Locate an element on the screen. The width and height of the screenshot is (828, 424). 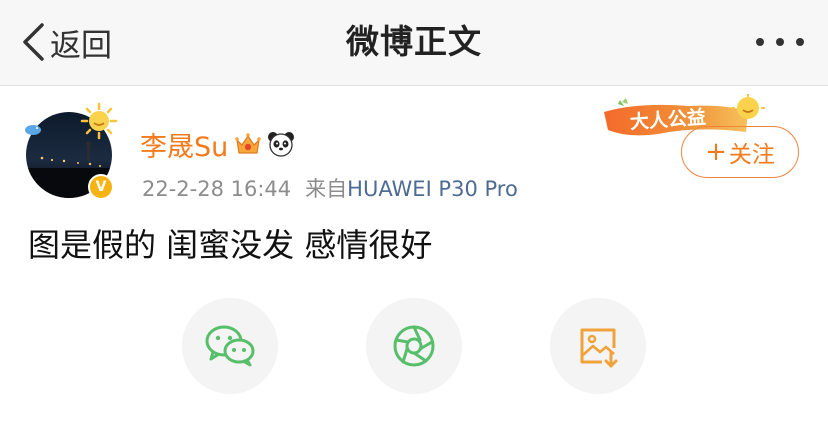
follow-label: 关注 is located at coordinates (751, 155).